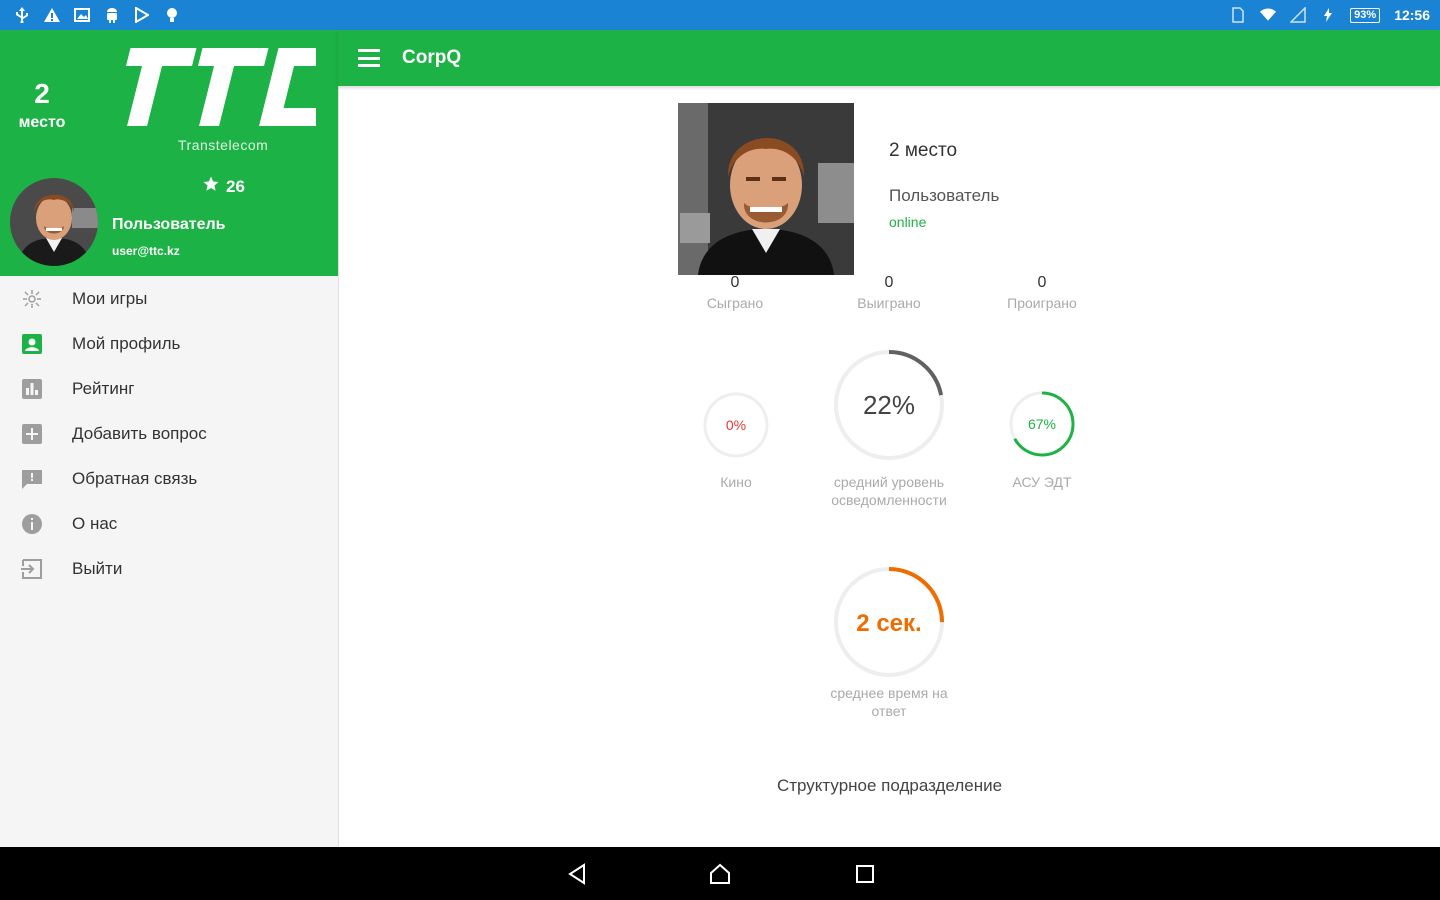  Describe the element at coordinates (889, 785) in the screenshot. I see `department-label: Структурное подразделение` at that location.